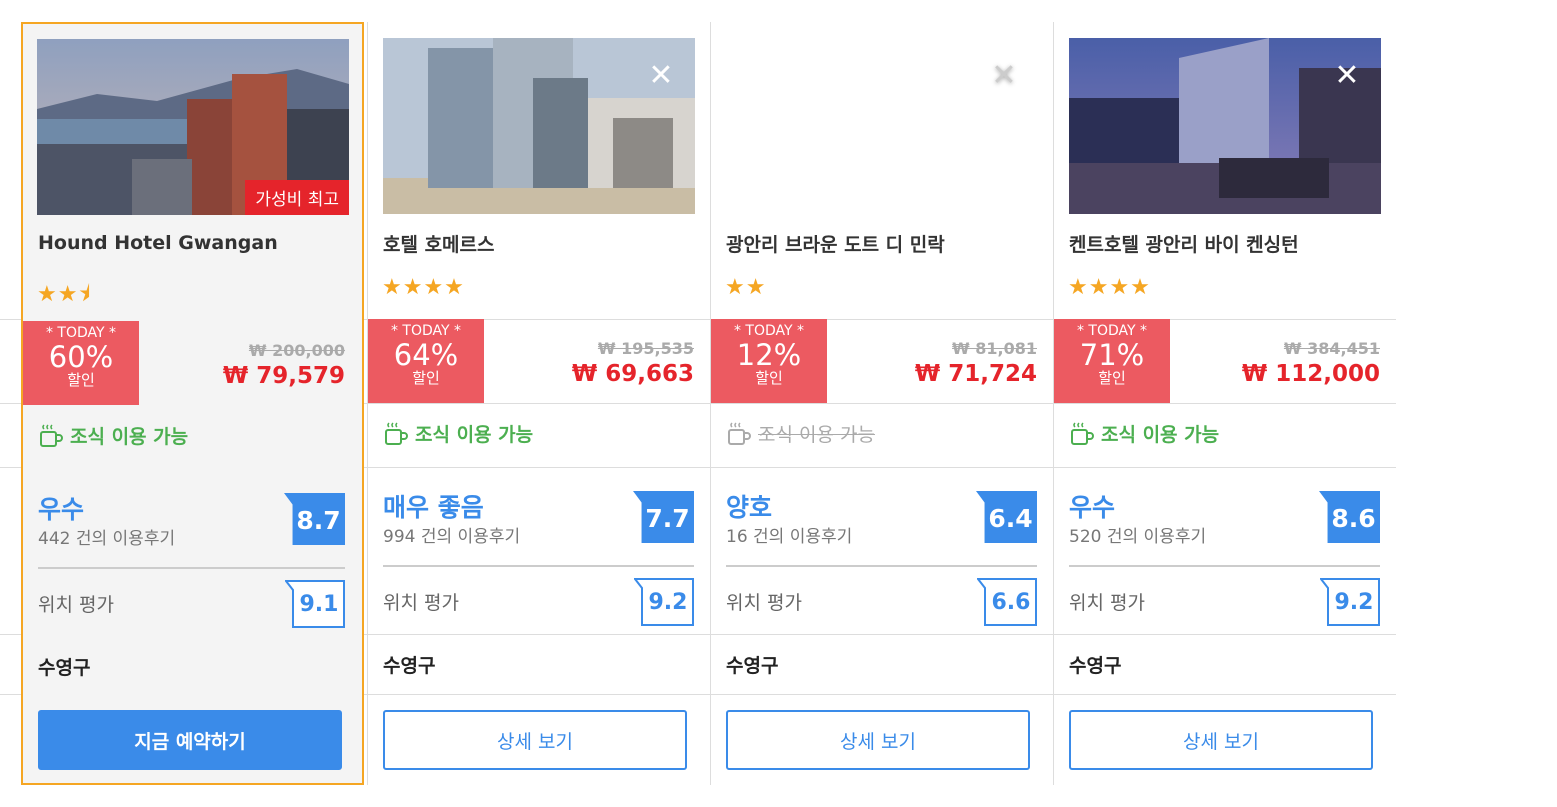 This screenshot has width=1557, height=807. What do you see at coordinates (439, 243) in the screenshot?
I see `hotel-name: 호텔 호메르스` at bounding box center [439, 243].